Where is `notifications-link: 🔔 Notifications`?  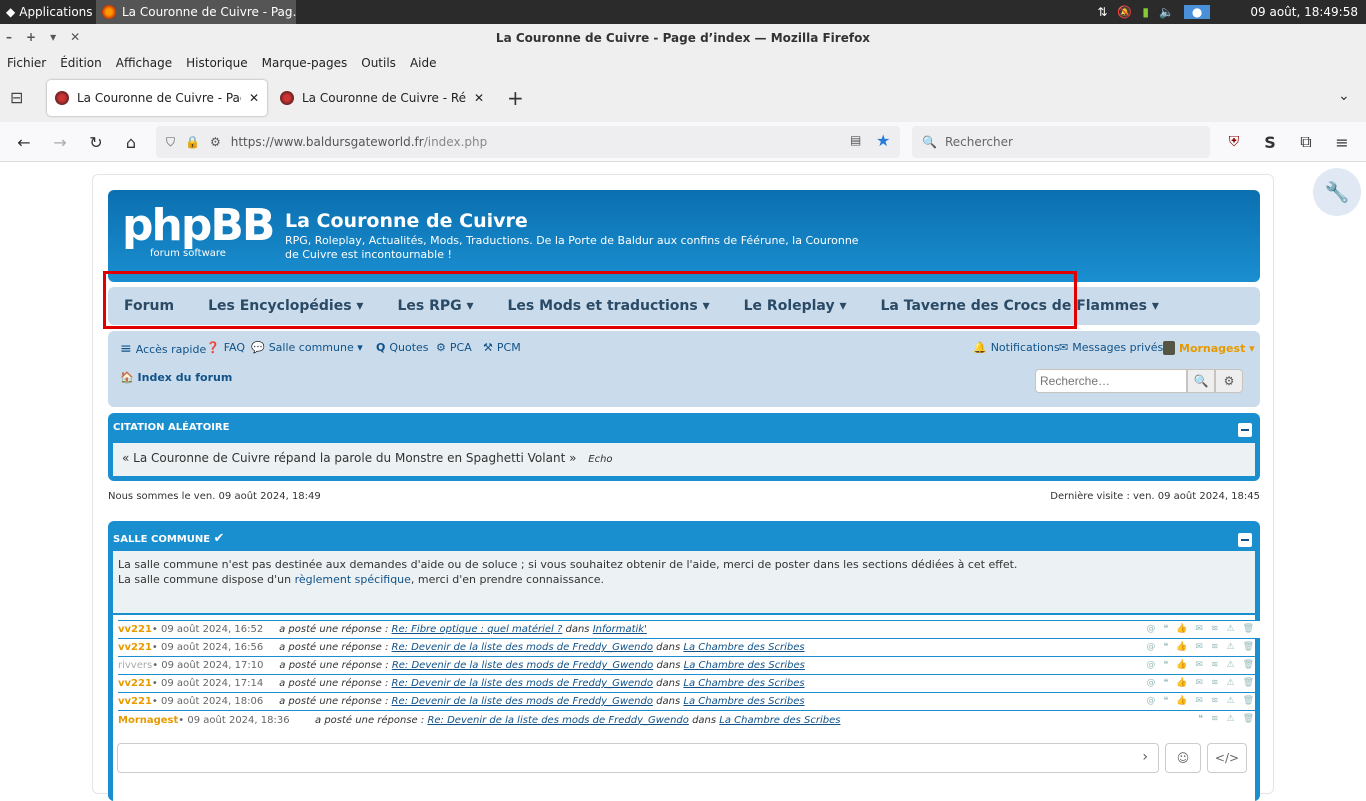 notifications-link: 🔔 Notifications is located at coordinates (1016, 347).